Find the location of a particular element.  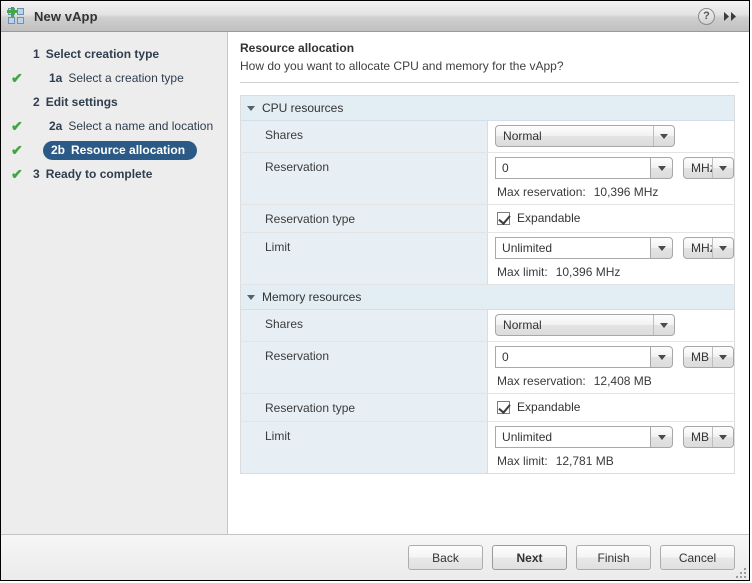

step-label: Select creation type is located at coordinates (102, 53).